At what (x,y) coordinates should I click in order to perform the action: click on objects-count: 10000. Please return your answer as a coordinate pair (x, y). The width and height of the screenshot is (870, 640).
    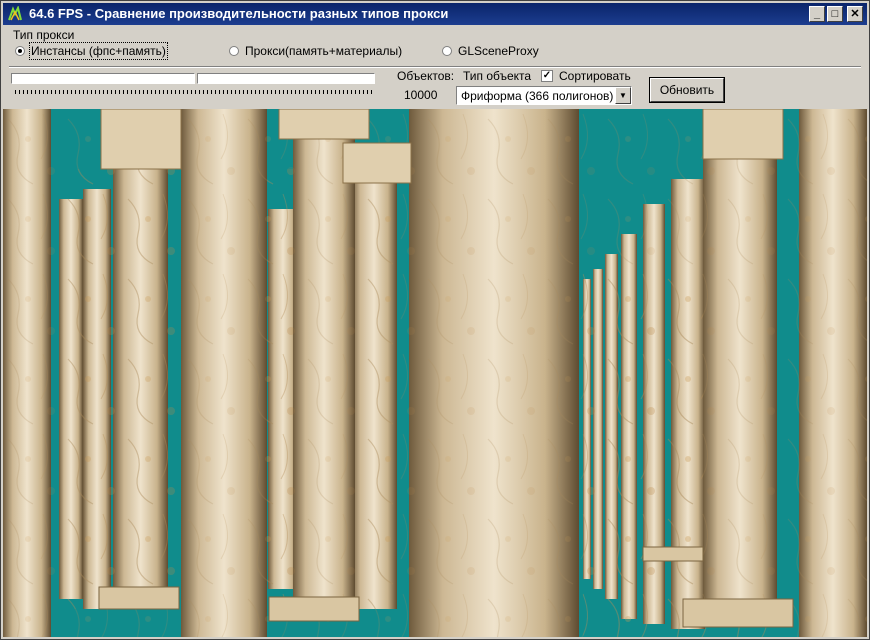
    Looking at the image, I should click on (421, 95).